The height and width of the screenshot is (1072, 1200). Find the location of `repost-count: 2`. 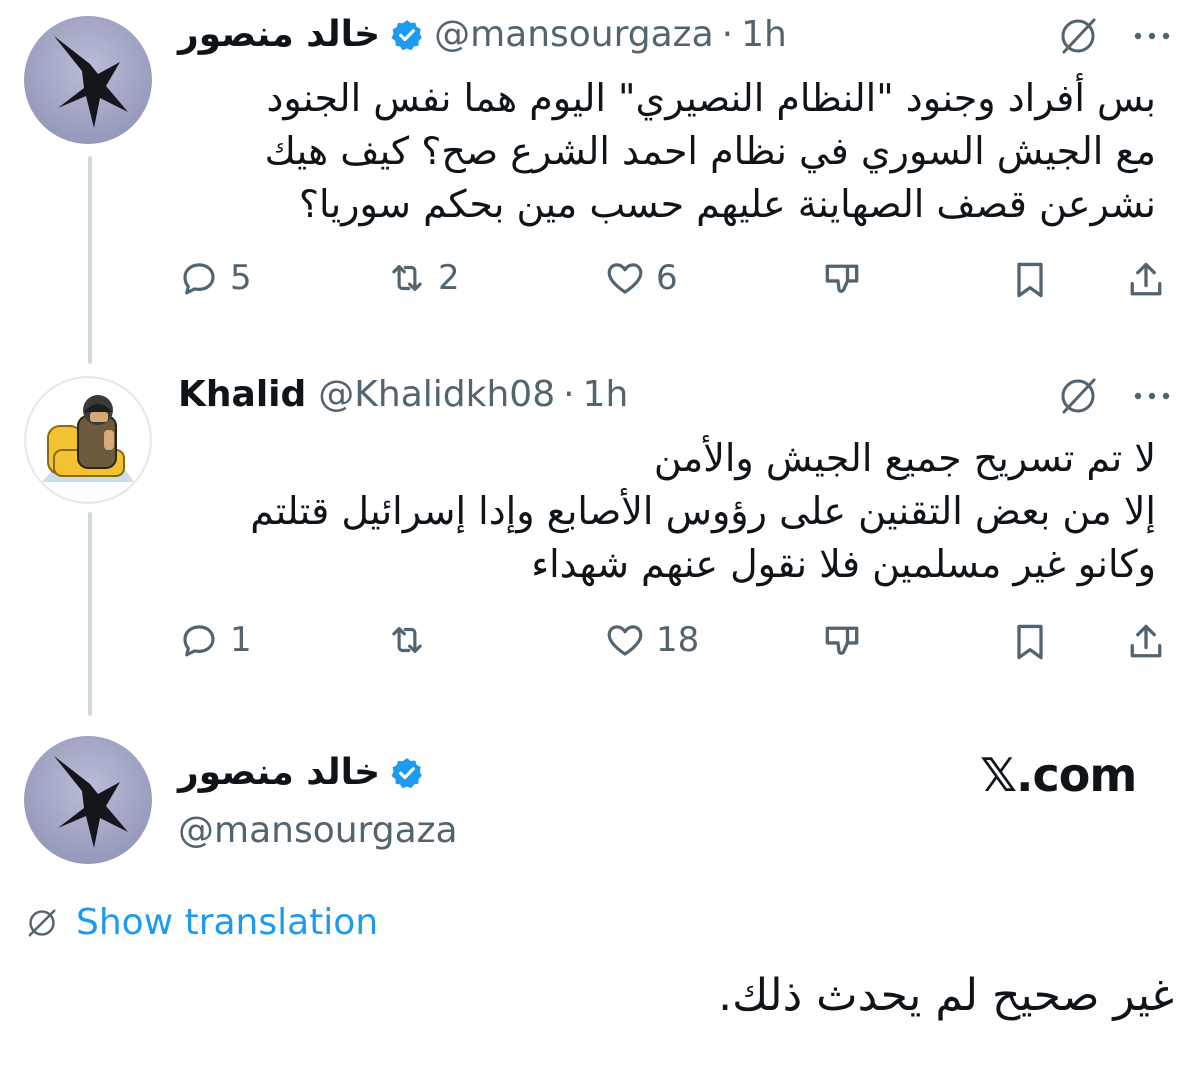

repost-count: 2 is located at coordinates (449, 278).